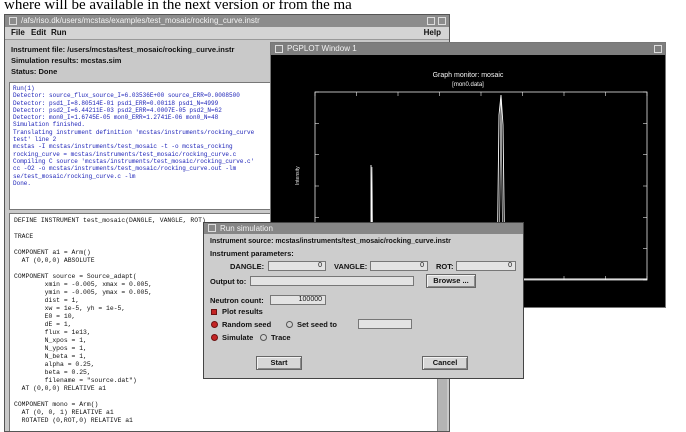 This screenshot has height=432, width=686. What do you see at coordinates (486, 266) in the screenshot?
I see `param-input-rot: 0` at bounding box center [486, 266].